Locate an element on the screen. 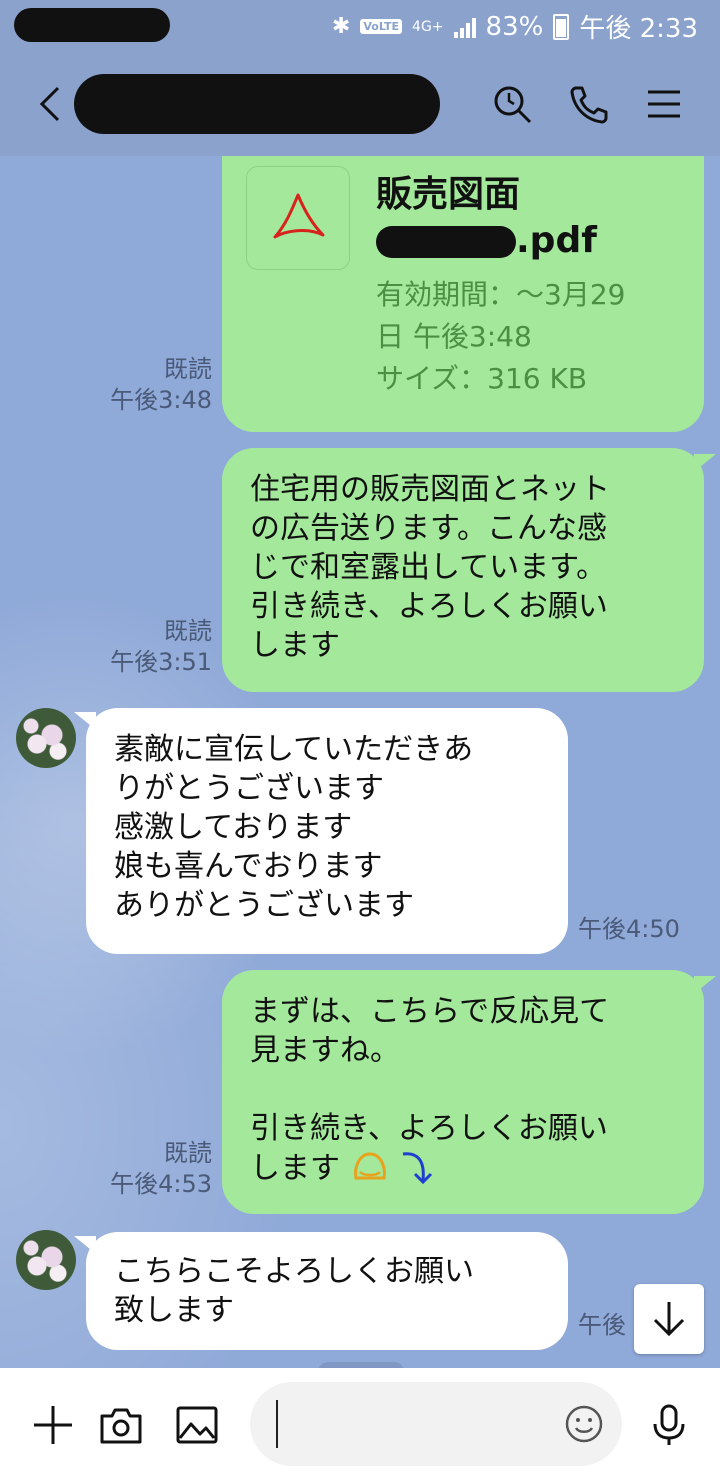 The image size is (720, 1480). pdf-info: 有効期間：～3月29日 午後3:48 サイズ：316 KB is located at coordinates (511, 337).